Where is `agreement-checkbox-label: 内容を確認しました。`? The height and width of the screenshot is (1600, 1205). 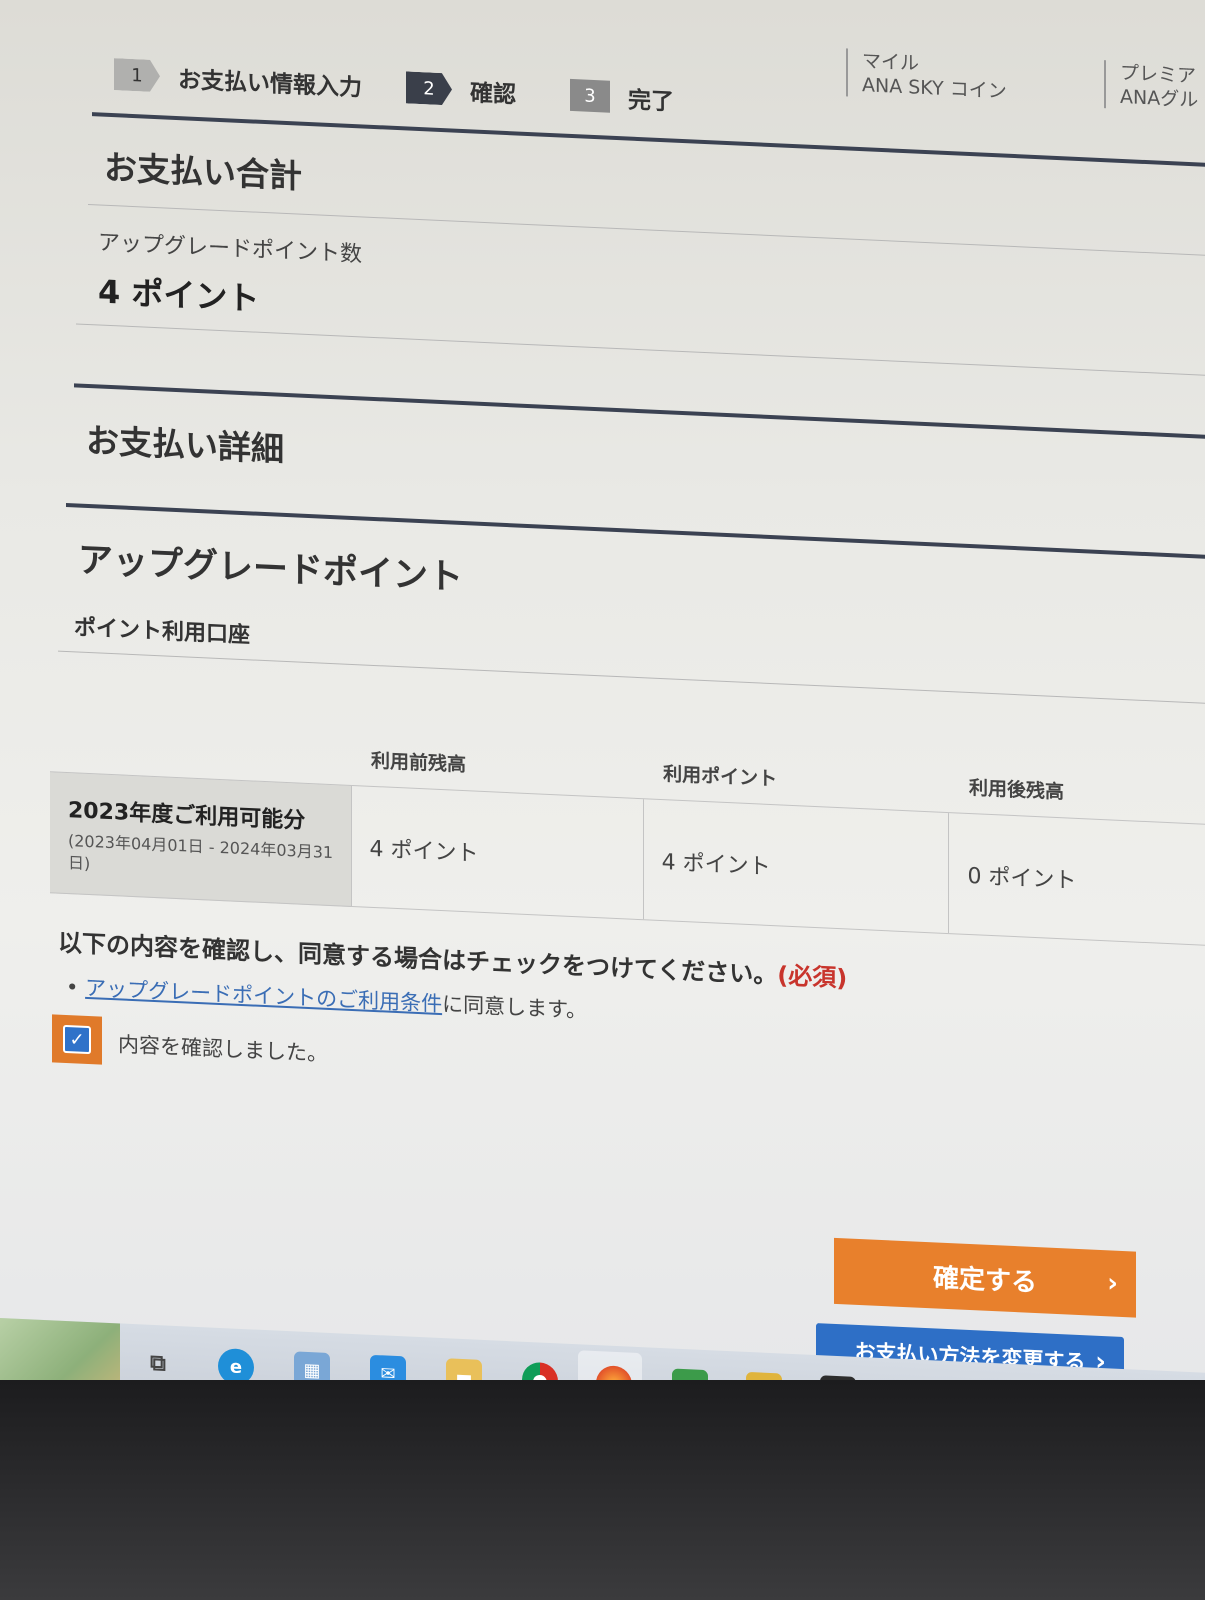 agreement-checkbox-label: 内容を確認しました。 is located at coordinates (223, 1048).